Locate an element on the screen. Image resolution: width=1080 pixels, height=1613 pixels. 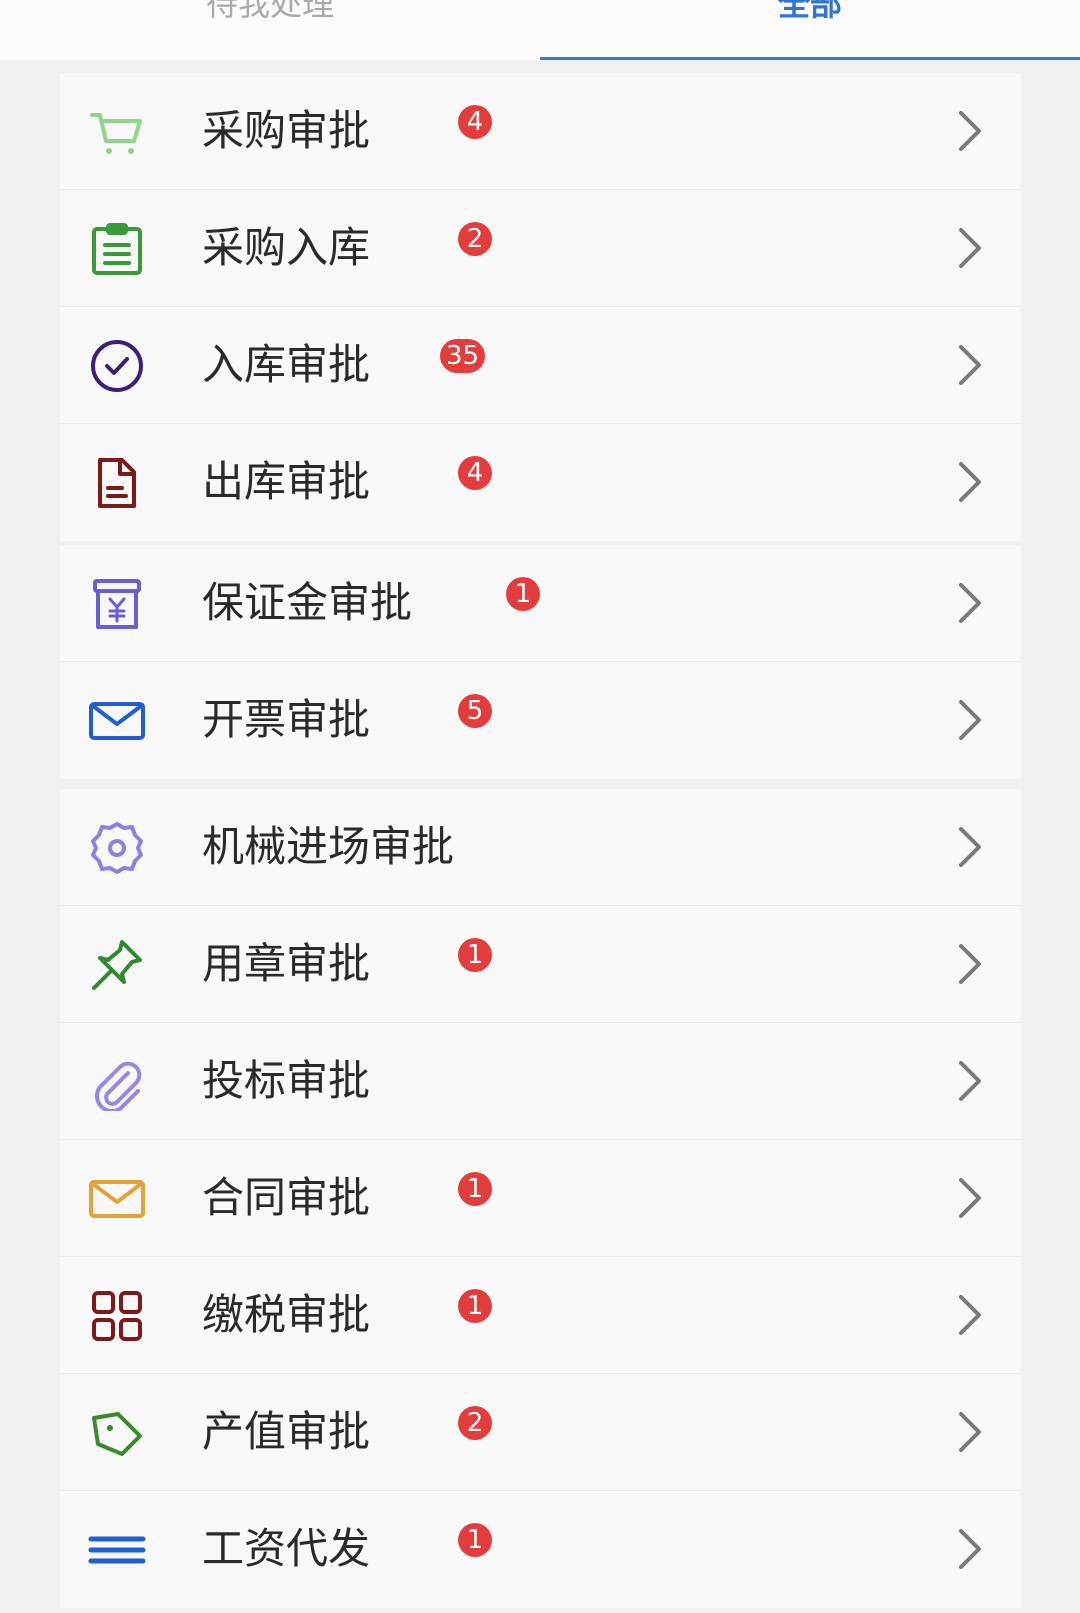
list-item: 开票审批 5 is located at coordinates (540, 720).